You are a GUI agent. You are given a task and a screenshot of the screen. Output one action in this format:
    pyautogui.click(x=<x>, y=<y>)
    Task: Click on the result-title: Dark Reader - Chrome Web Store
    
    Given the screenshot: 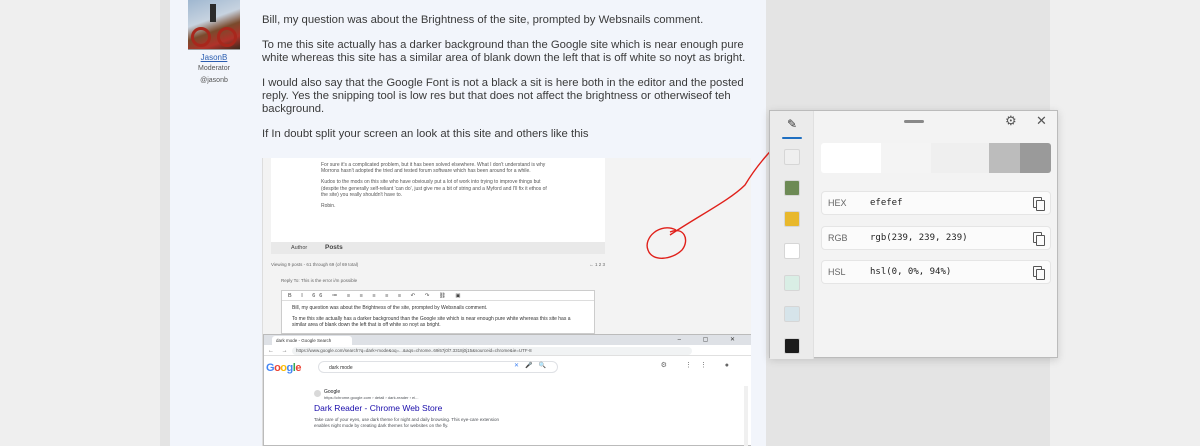 What is the action you would take?
    pyautogui.click(x=378, y=408)
    